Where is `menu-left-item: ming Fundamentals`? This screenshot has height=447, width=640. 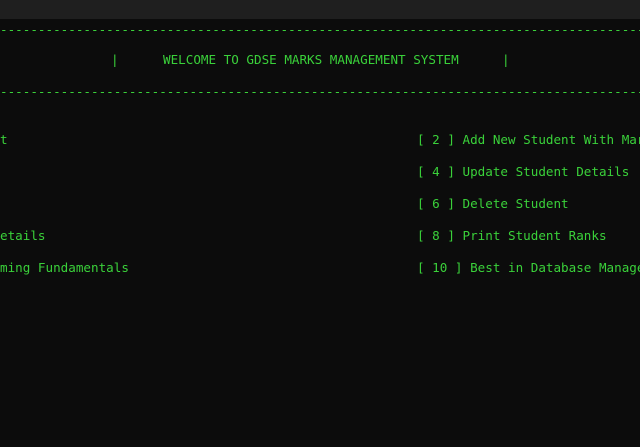
menu-left-item: ming Fundamentals is located at coordinates (64, 268).